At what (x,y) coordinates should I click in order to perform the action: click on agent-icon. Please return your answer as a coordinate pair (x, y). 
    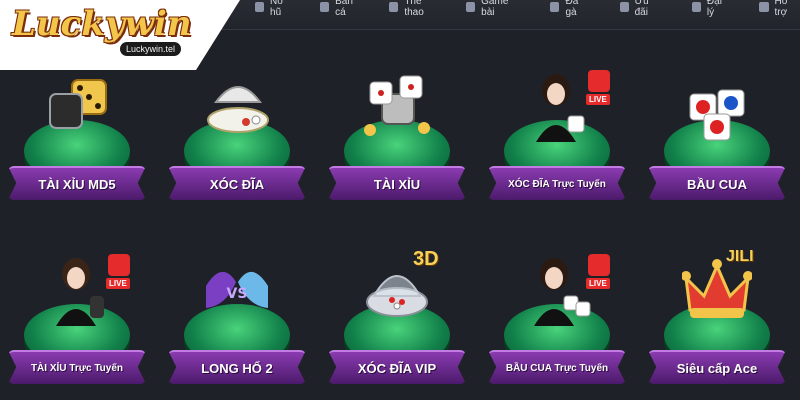
    Looking at the image, I should click on (696, 7).